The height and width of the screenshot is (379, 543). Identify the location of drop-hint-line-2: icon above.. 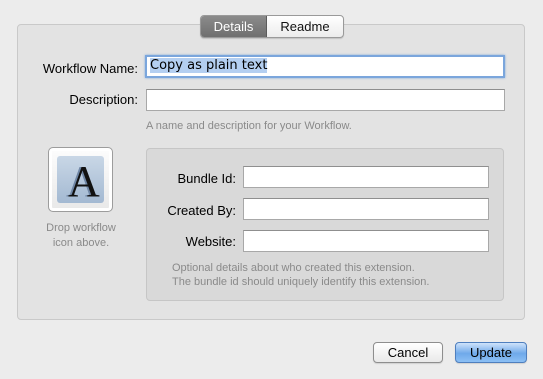
(81, 243).